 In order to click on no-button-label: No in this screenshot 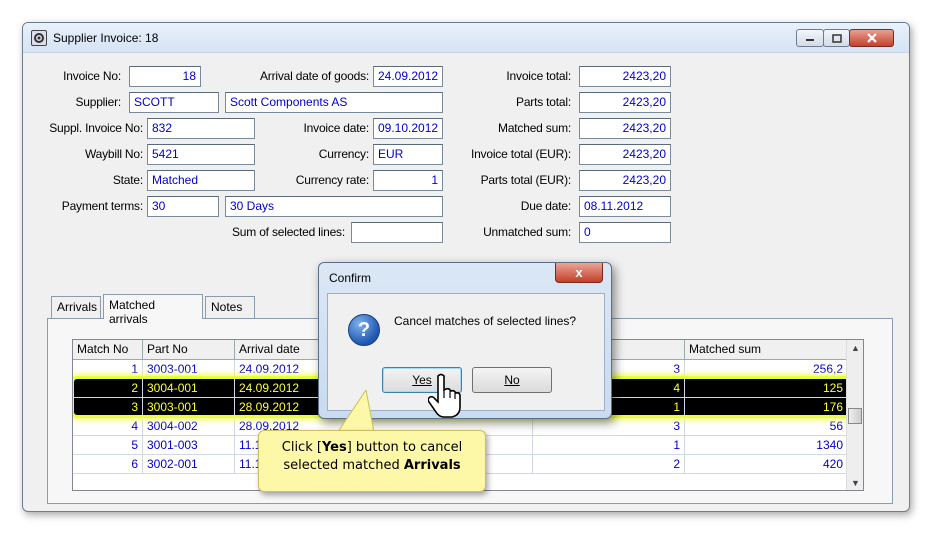, I will do `click(512, 380)`.